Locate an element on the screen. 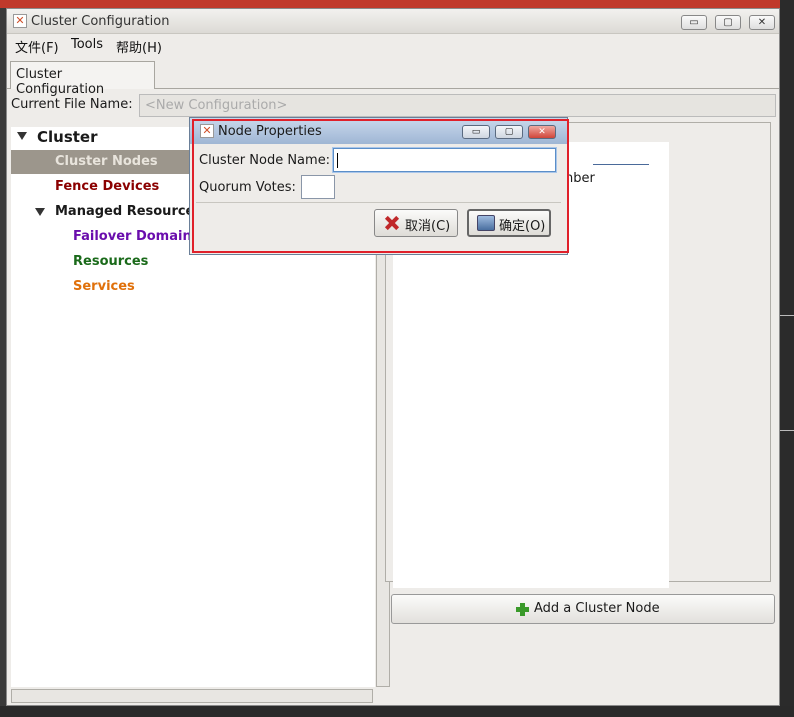 The height and width of the screenshot is (717, 794). window-title: Cluster Configuration is located at coordinates (100, 21).